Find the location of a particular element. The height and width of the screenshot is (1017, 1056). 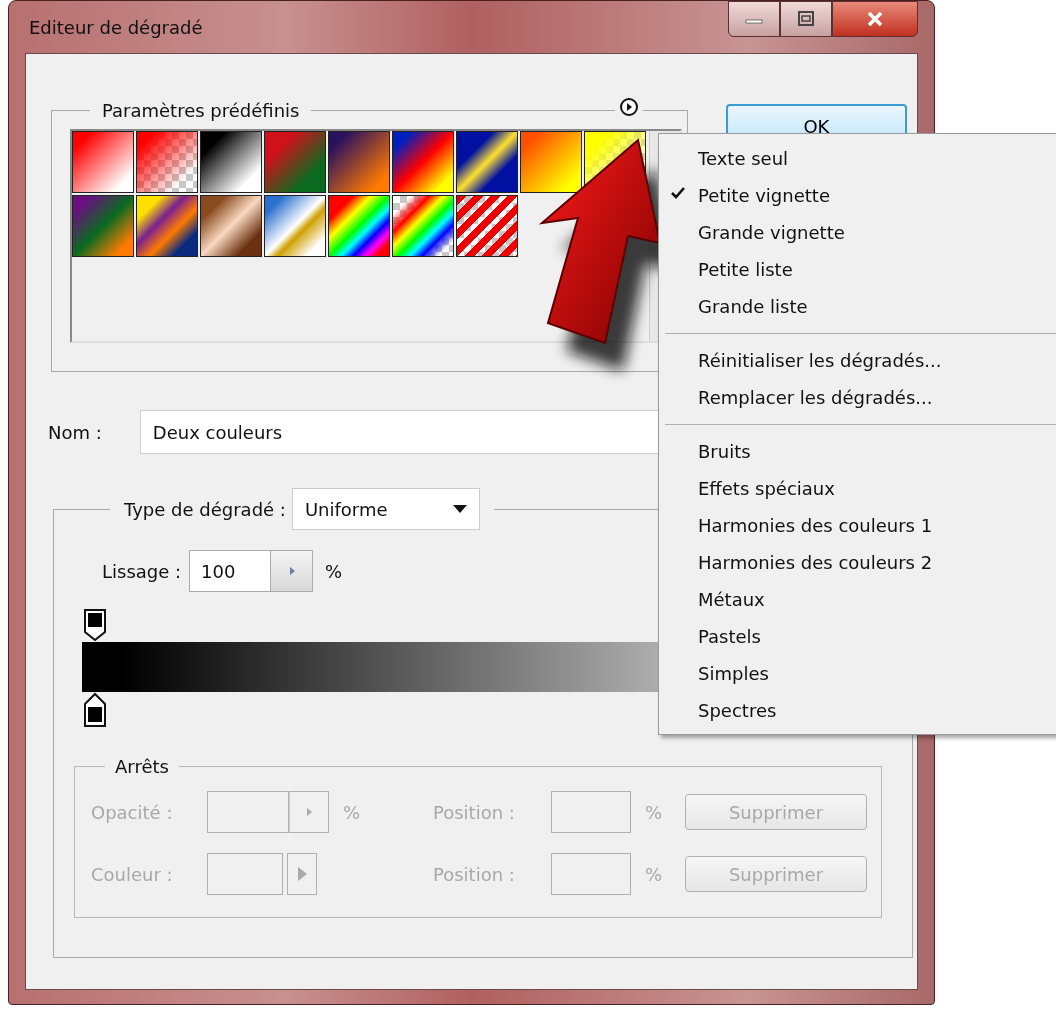

smoothness-label: Lissage : is located at coordinates (142, 571).